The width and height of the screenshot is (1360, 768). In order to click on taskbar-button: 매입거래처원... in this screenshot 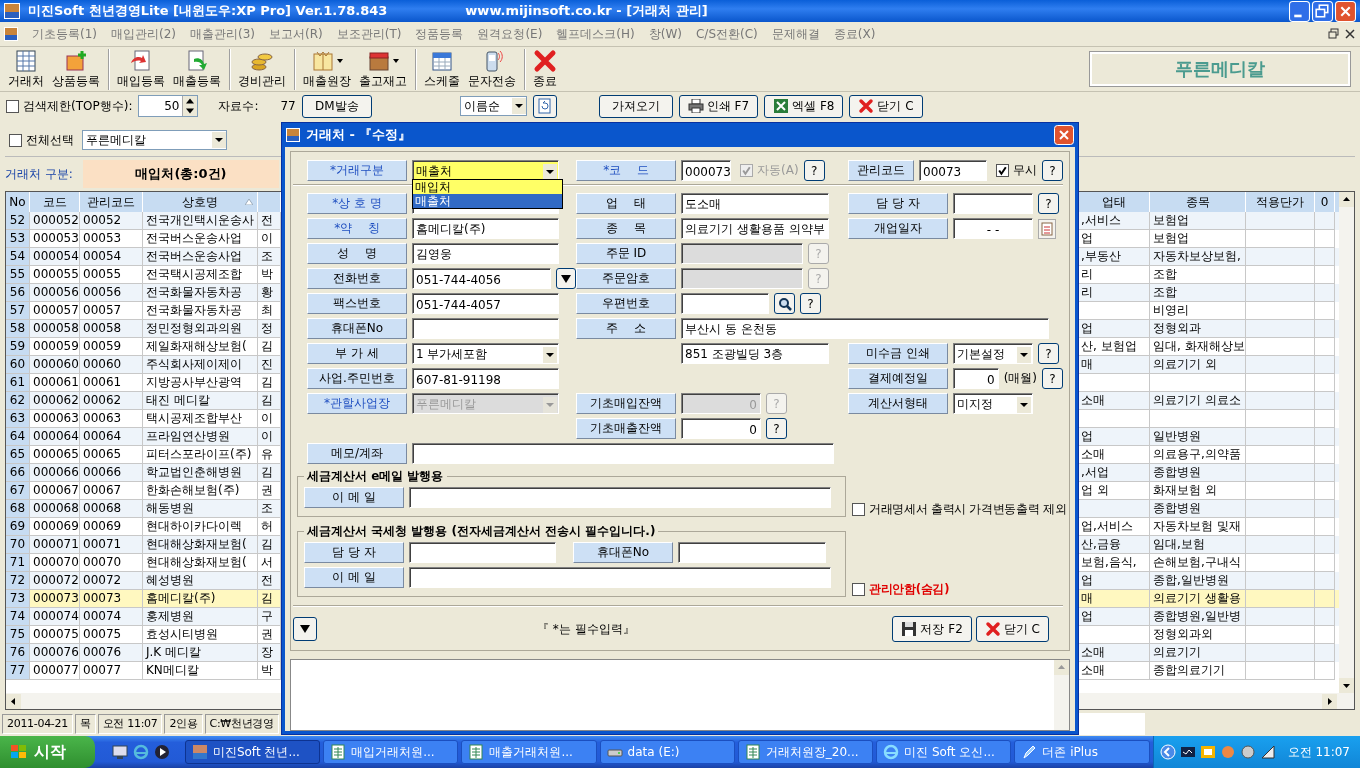, I will do `click(391, 752)`.